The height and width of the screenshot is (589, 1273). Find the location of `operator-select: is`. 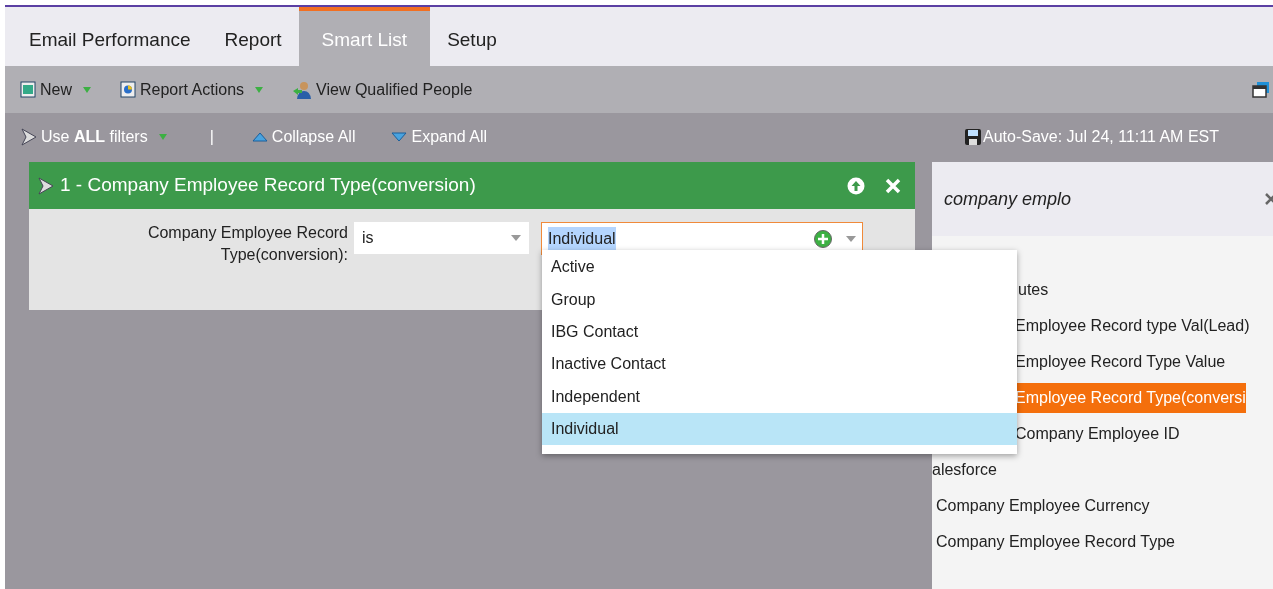

operator-select: is is located at coordinates (441, 238).